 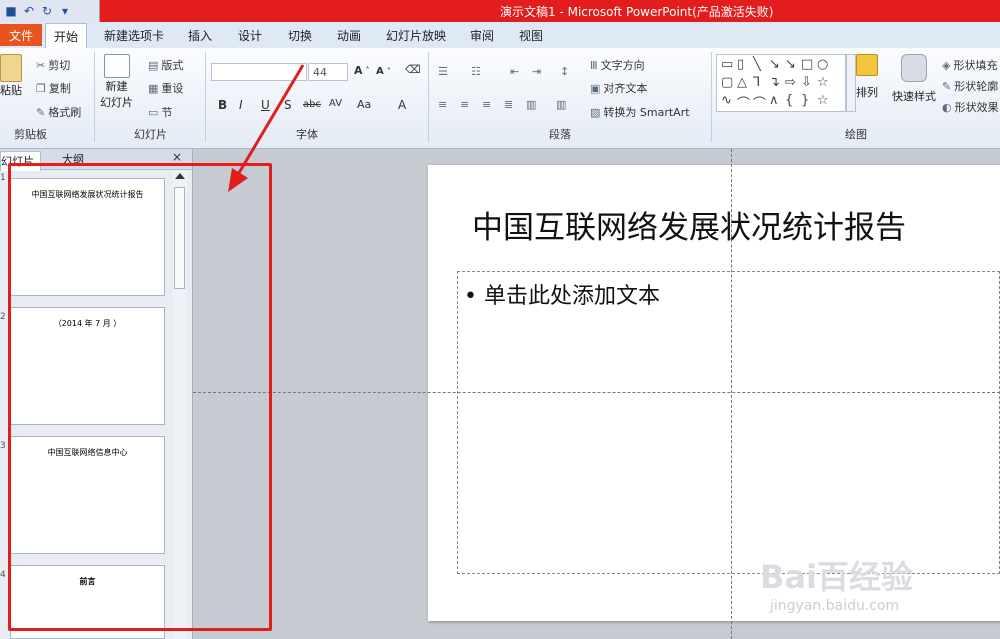 I want to click on shape-fill-button: ◈ 形状填充, so click(x=969, y=65).